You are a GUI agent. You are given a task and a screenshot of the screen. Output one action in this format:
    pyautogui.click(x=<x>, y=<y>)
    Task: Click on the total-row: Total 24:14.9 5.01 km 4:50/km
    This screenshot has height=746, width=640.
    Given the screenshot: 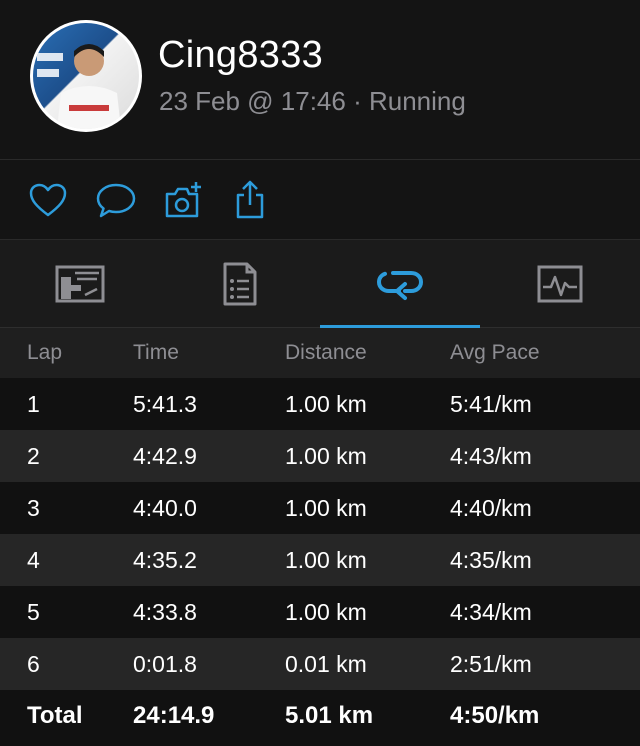 What is the action you would take?
    pyautogui.click(x=320, y=716)
    